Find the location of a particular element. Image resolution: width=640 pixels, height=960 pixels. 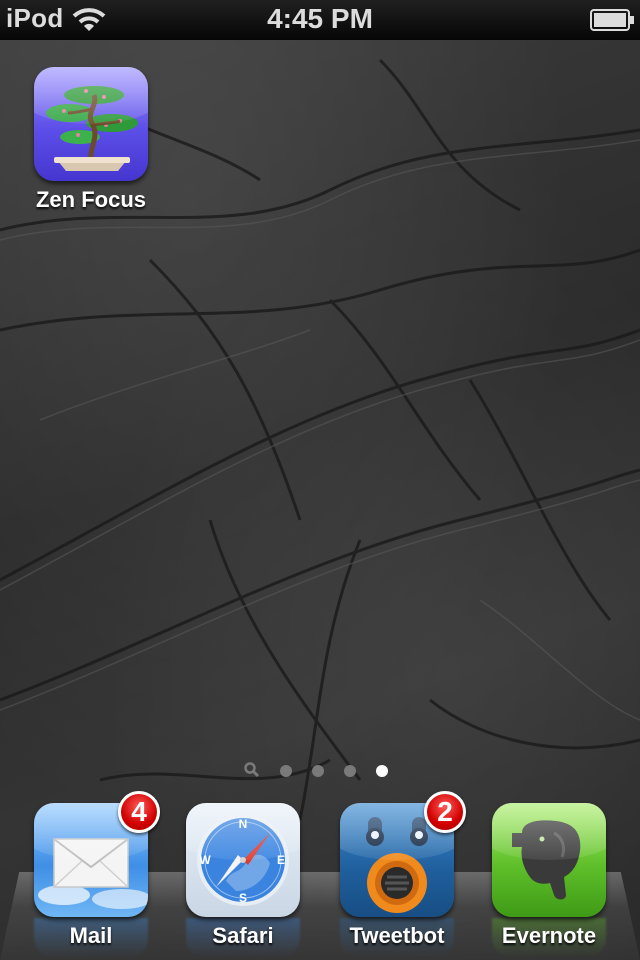

dock-app-safari: N S W E Safari is located at coordinates (243, 875).